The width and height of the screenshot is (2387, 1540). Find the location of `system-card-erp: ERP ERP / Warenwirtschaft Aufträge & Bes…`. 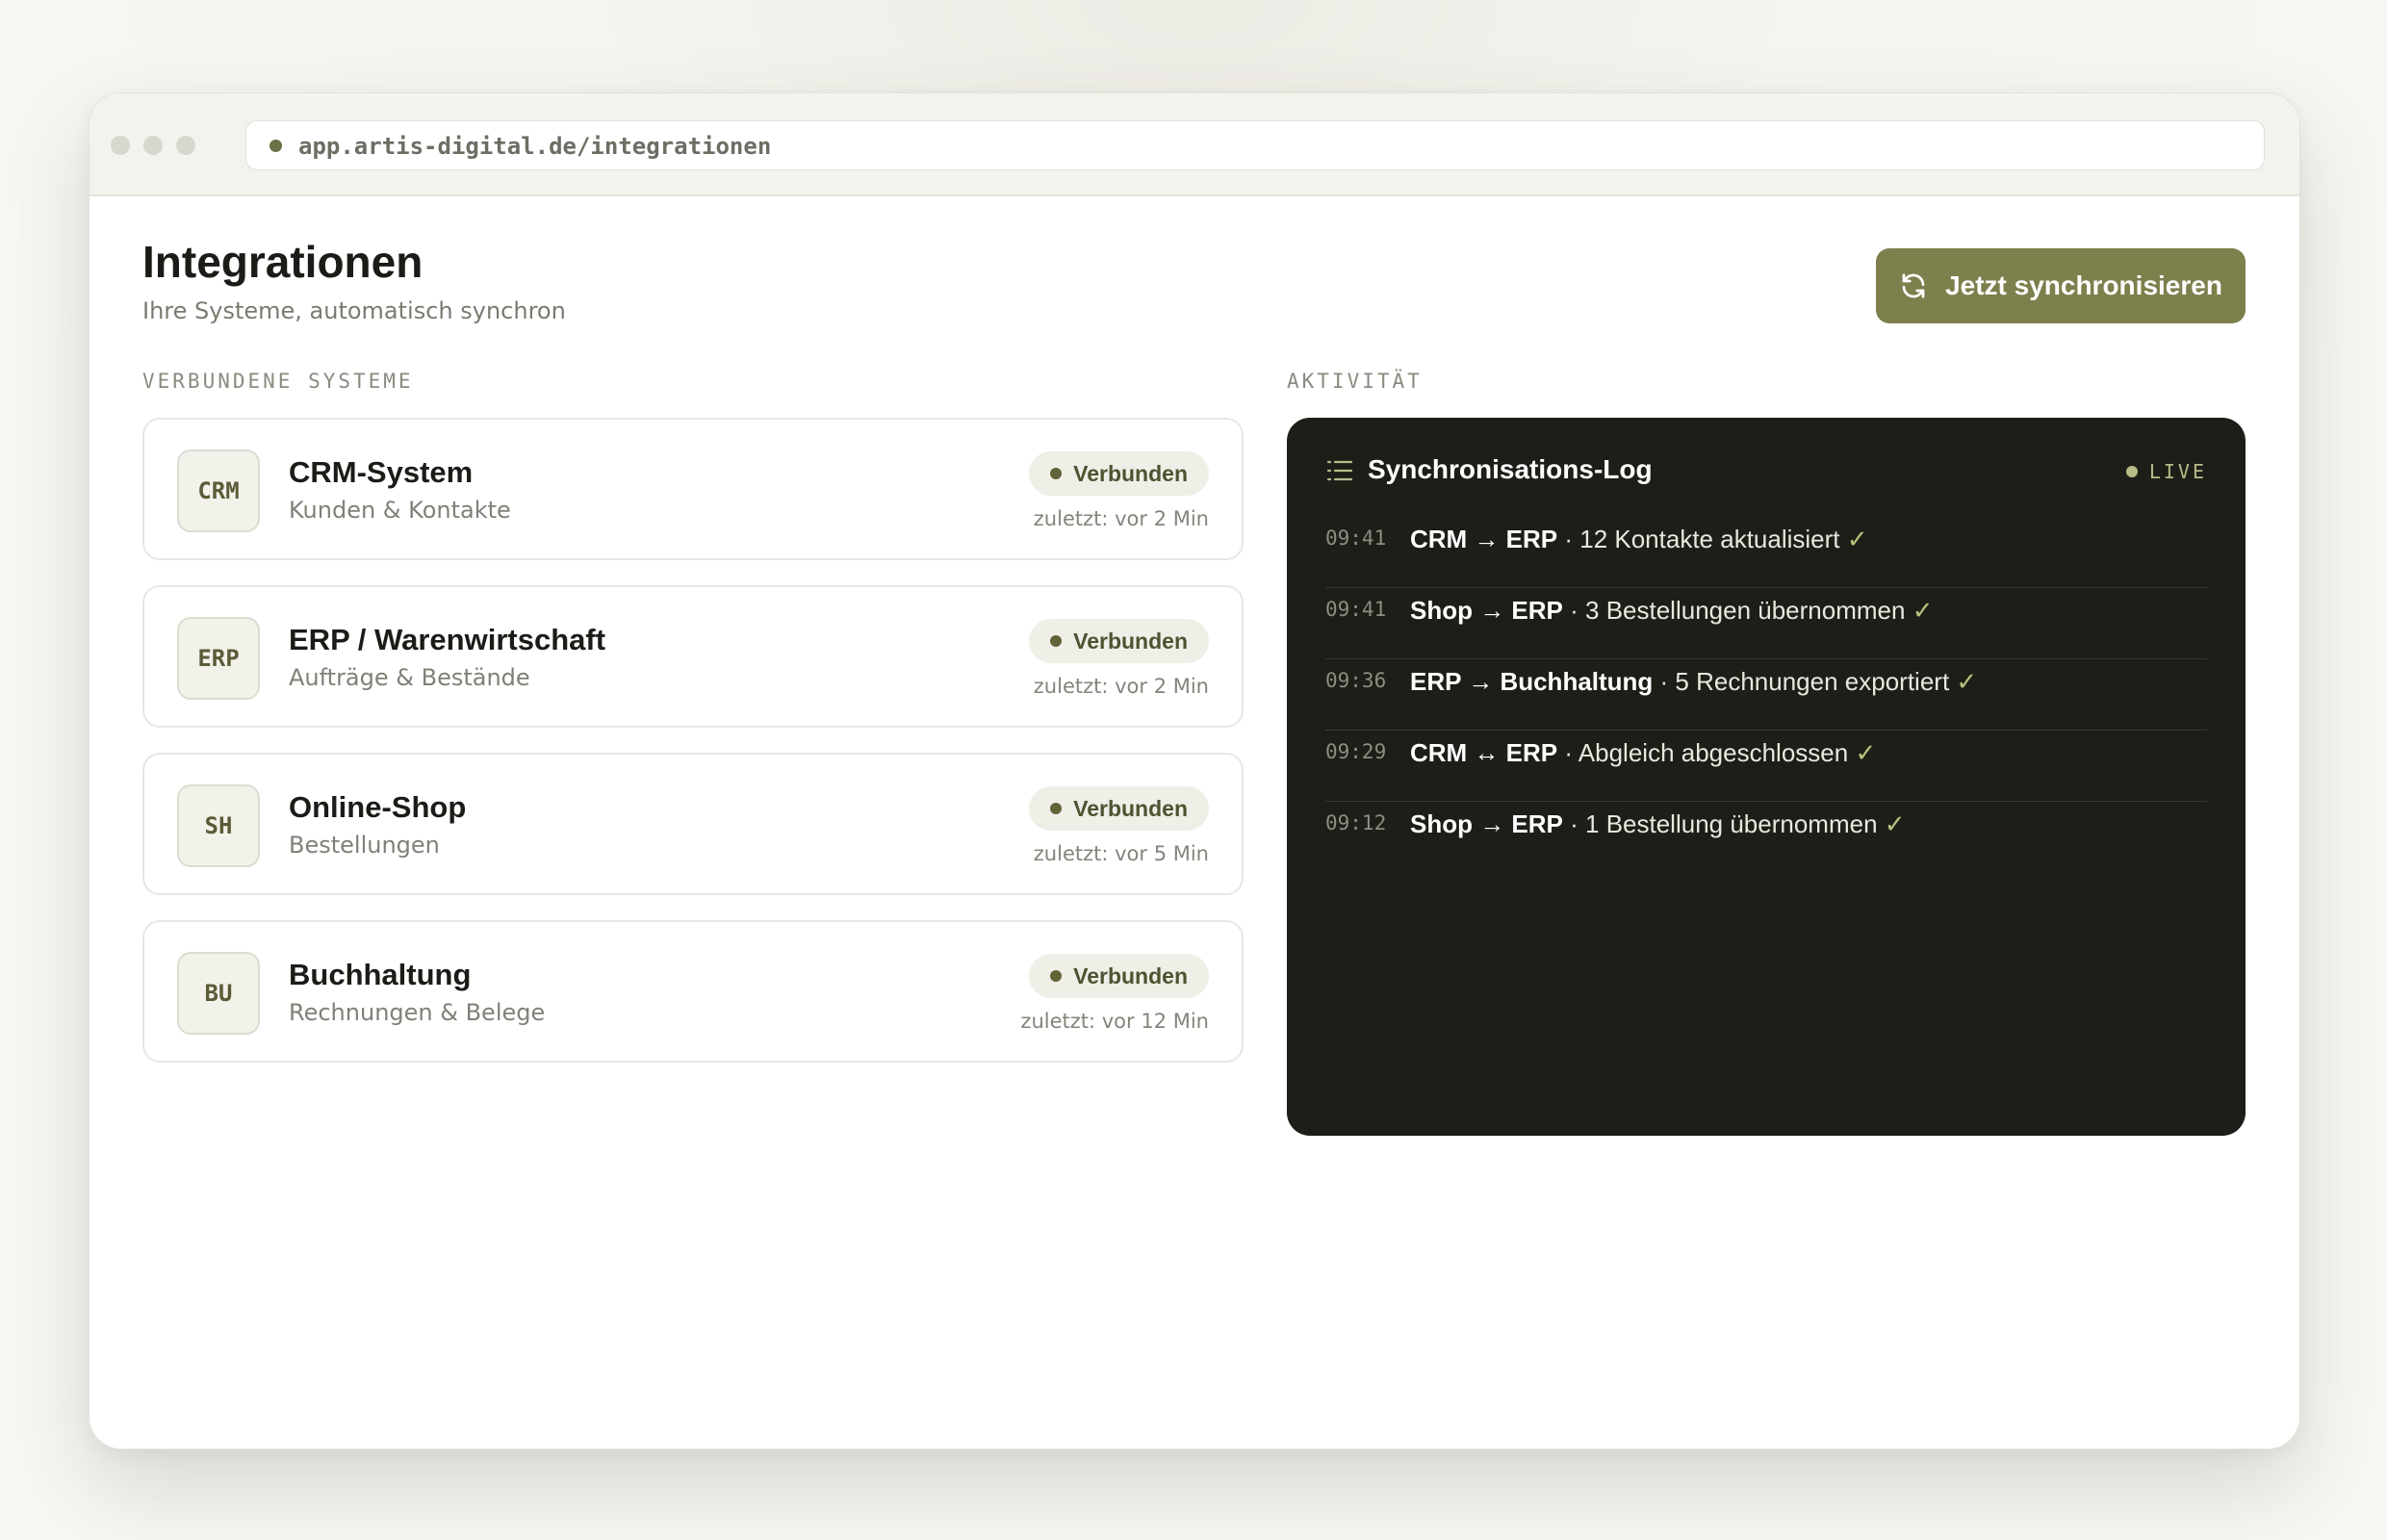

system-card-erp: ERP ERP / Warenwirtschaft Aufträge & Bes… is located at coordinates (693, 656).